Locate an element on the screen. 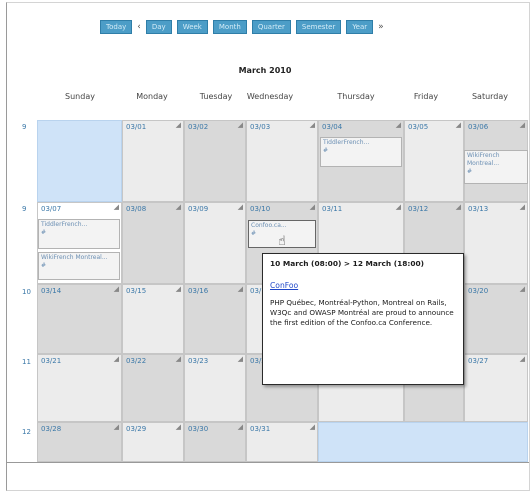 The height and width of the screenshot is (491, 530). day-cell: 03/20 ◢ is located at coordinates (496, 319).